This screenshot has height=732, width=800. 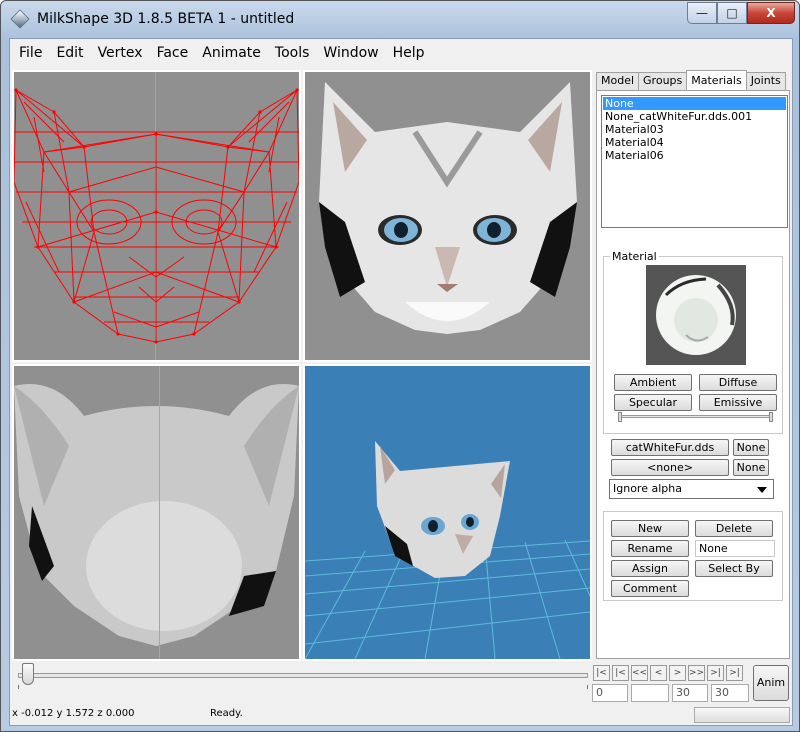 I want to click on menu-animate: Animate, so click(x=231, y=53).